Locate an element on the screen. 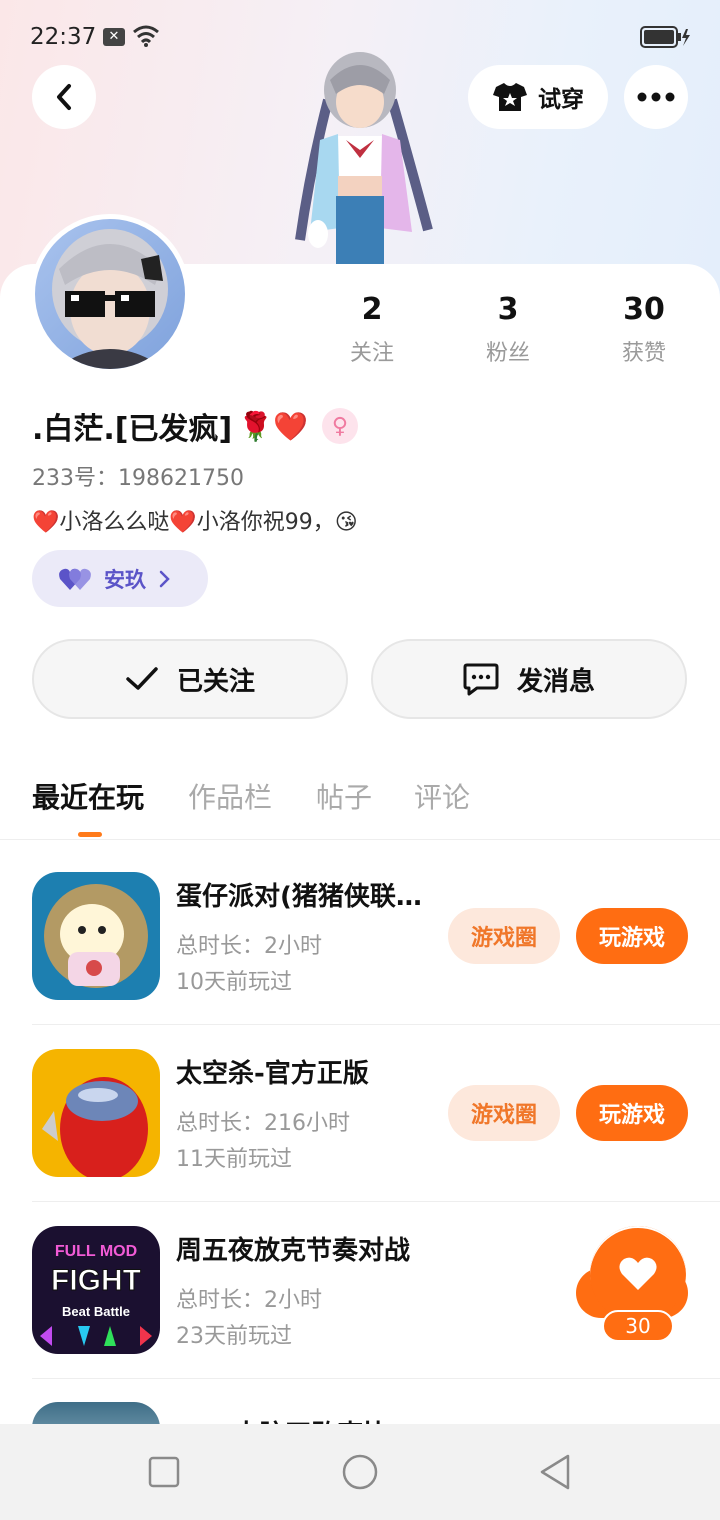 The height and width of the screenshot is (1520, 720). game-icon-text-line3: Beat Battle is located at coordinates (96, 1311).